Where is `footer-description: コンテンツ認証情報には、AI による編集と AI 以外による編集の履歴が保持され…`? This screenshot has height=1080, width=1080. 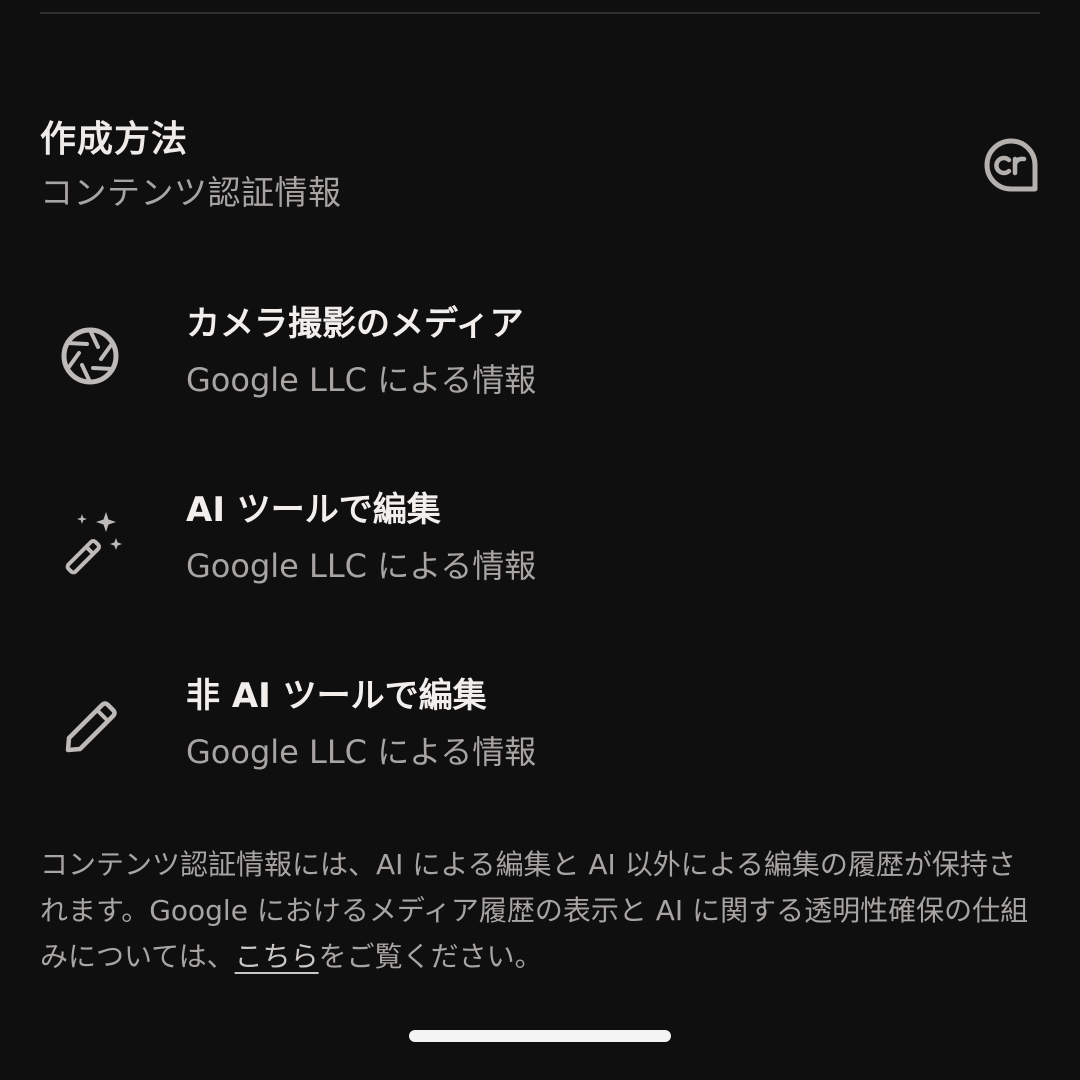
footer-description: コンテンツ認証情報には、AI による編集と AI 以外による編集の履歴が保持され… is located at coordinates (540, 911).